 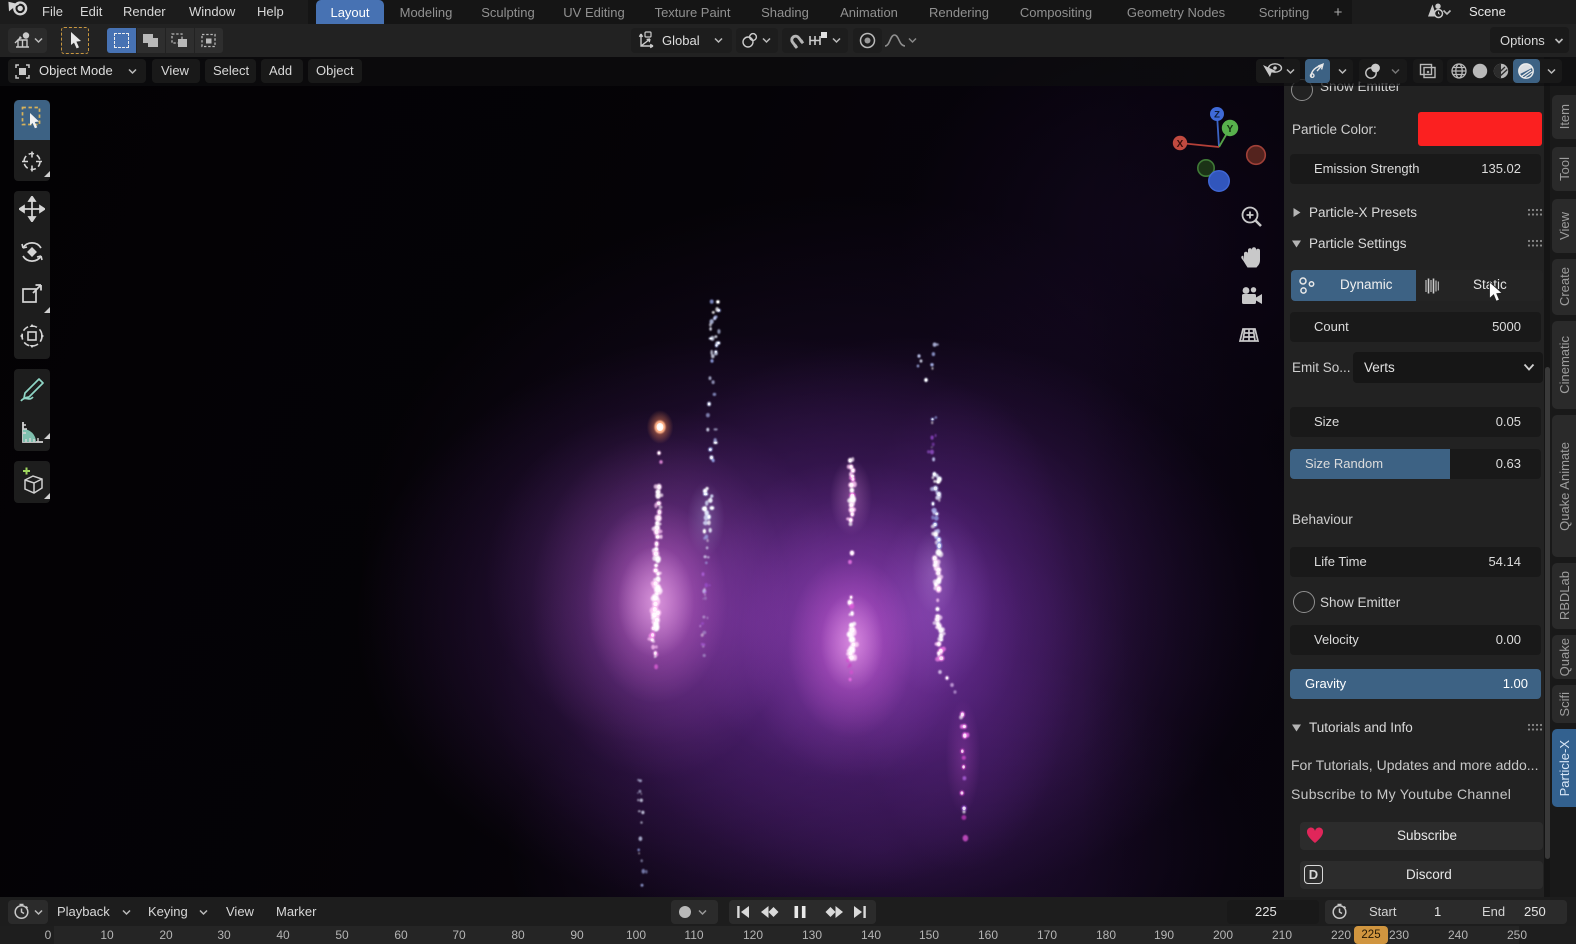 I want to click on svg-text: Z, so click(x=1217, y=115).